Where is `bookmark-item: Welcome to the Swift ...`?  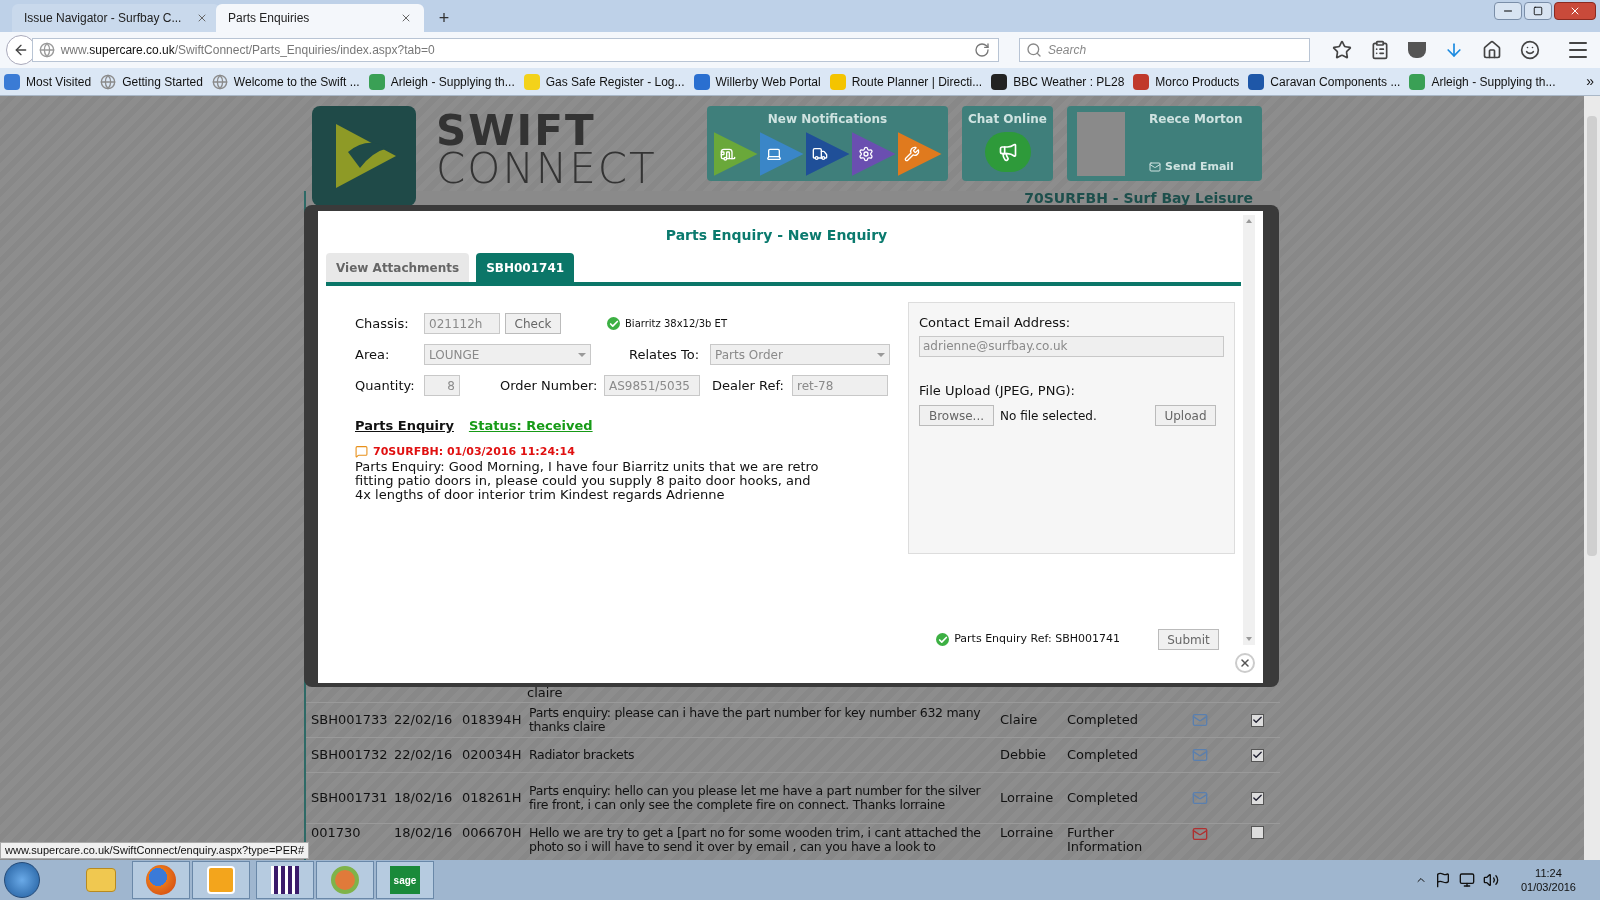
bookmark-item: Welcome to the Swift ... is located at coordinates (285, 81).